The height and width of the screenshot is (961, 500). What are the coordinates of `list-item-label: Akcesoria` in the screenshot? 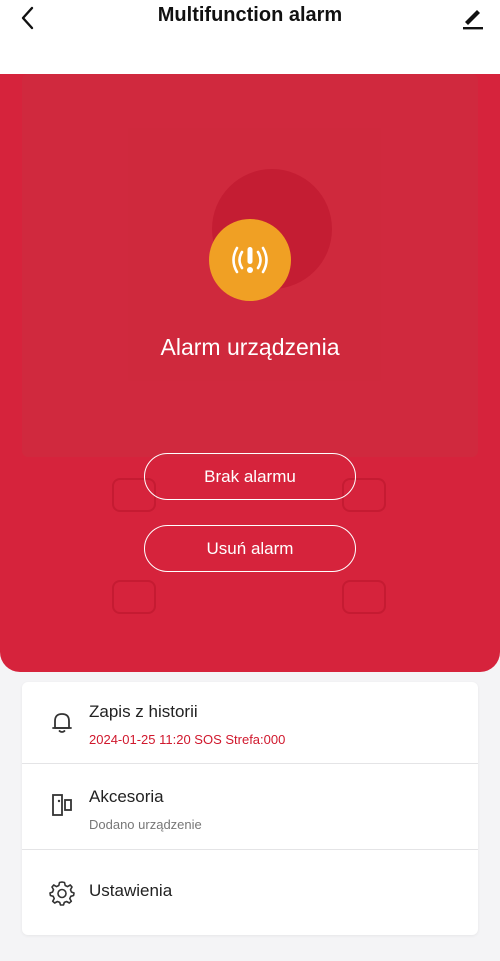 It's located at (126, 796).